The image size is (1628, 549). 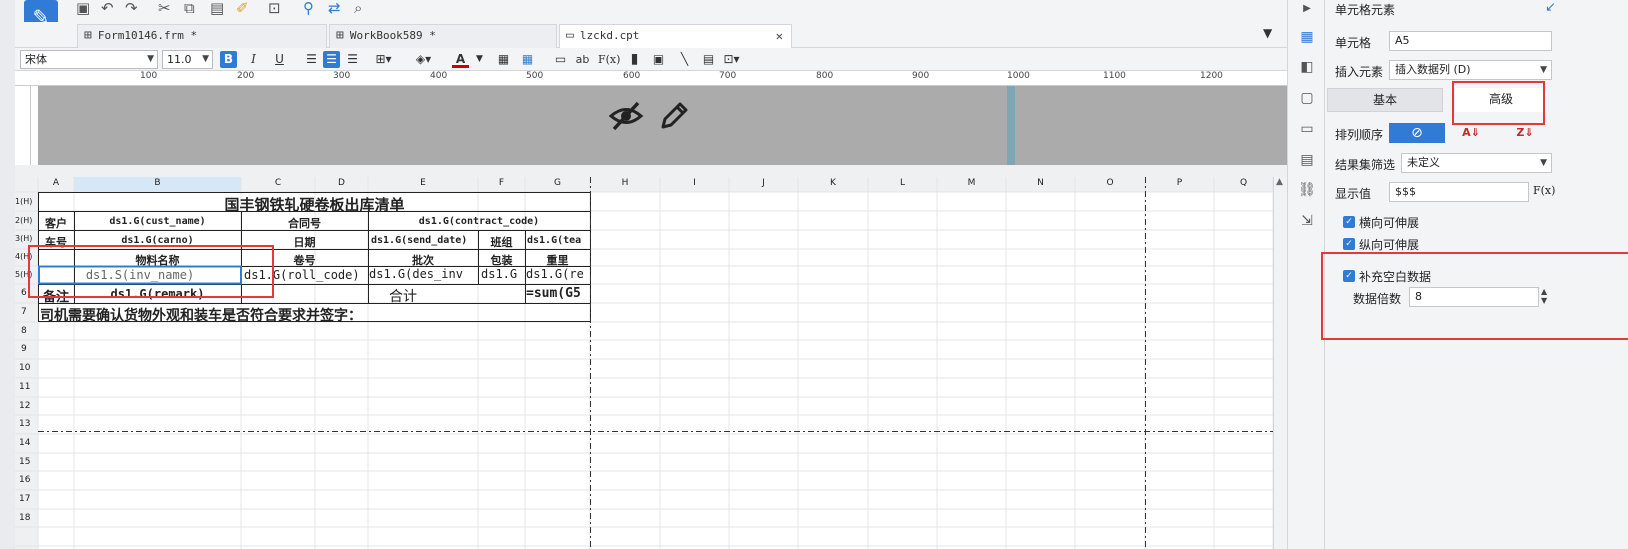 I want to click on cell-style-icon: ▦, so click(x=503, y=59).